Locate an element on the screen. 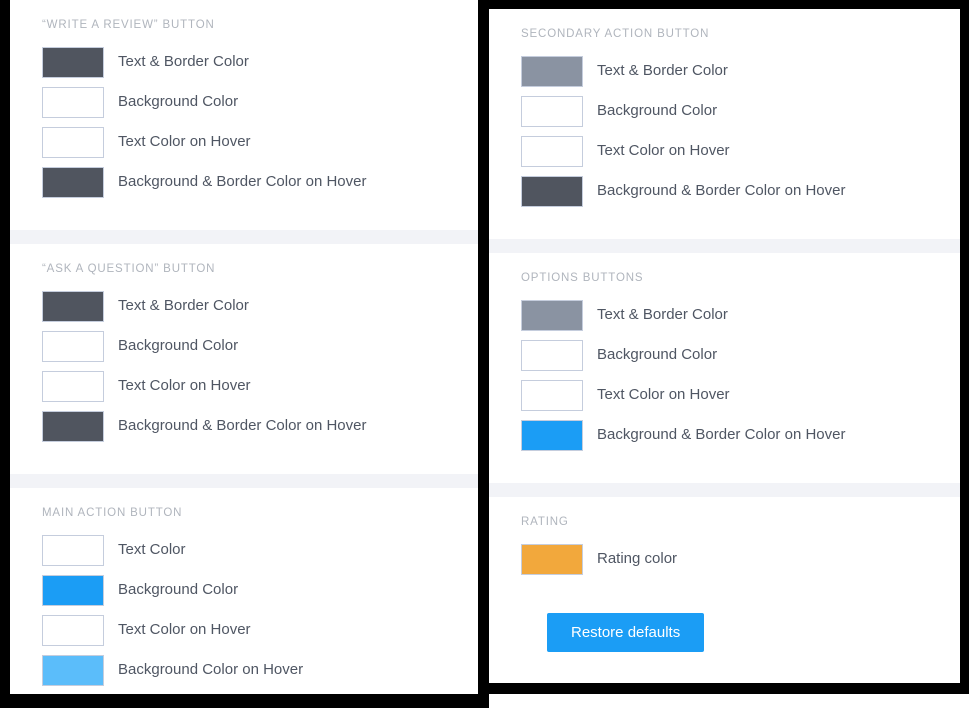  section-rating: RATING Rating color Restore defaults is located at coordinates (724, 585).